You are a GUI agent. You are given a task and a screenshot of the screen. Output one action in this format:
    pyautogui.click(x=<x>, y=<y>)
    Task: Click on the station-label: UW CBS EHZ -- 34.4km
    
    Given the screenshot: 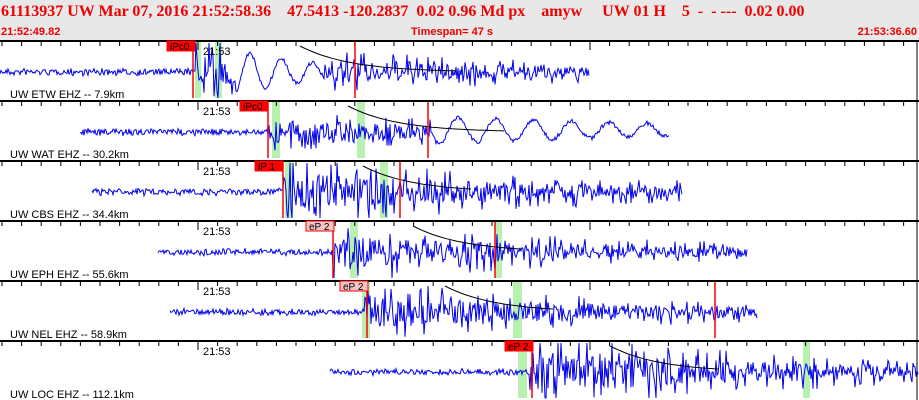 What is the action you would take?
    pyautogui.click(x=69, y=215)
    